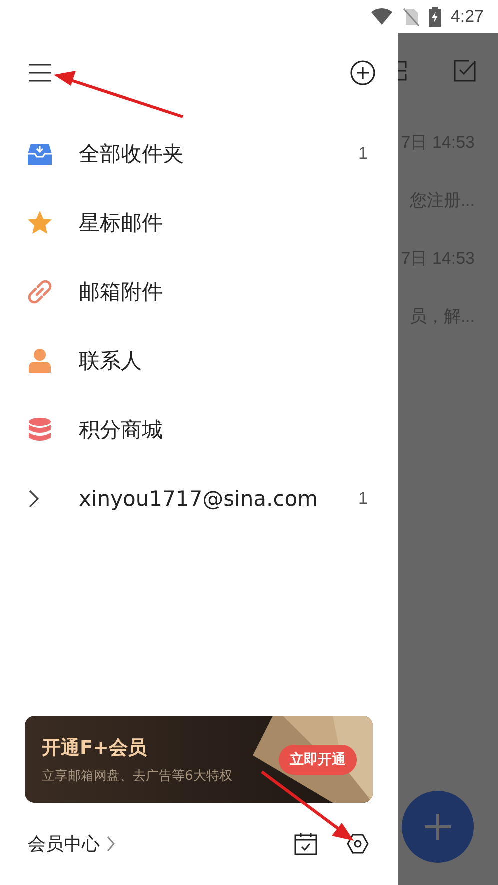 The width and height of the screenshot is (498, 885). I want to click on scan-icon, so click(404, 71).